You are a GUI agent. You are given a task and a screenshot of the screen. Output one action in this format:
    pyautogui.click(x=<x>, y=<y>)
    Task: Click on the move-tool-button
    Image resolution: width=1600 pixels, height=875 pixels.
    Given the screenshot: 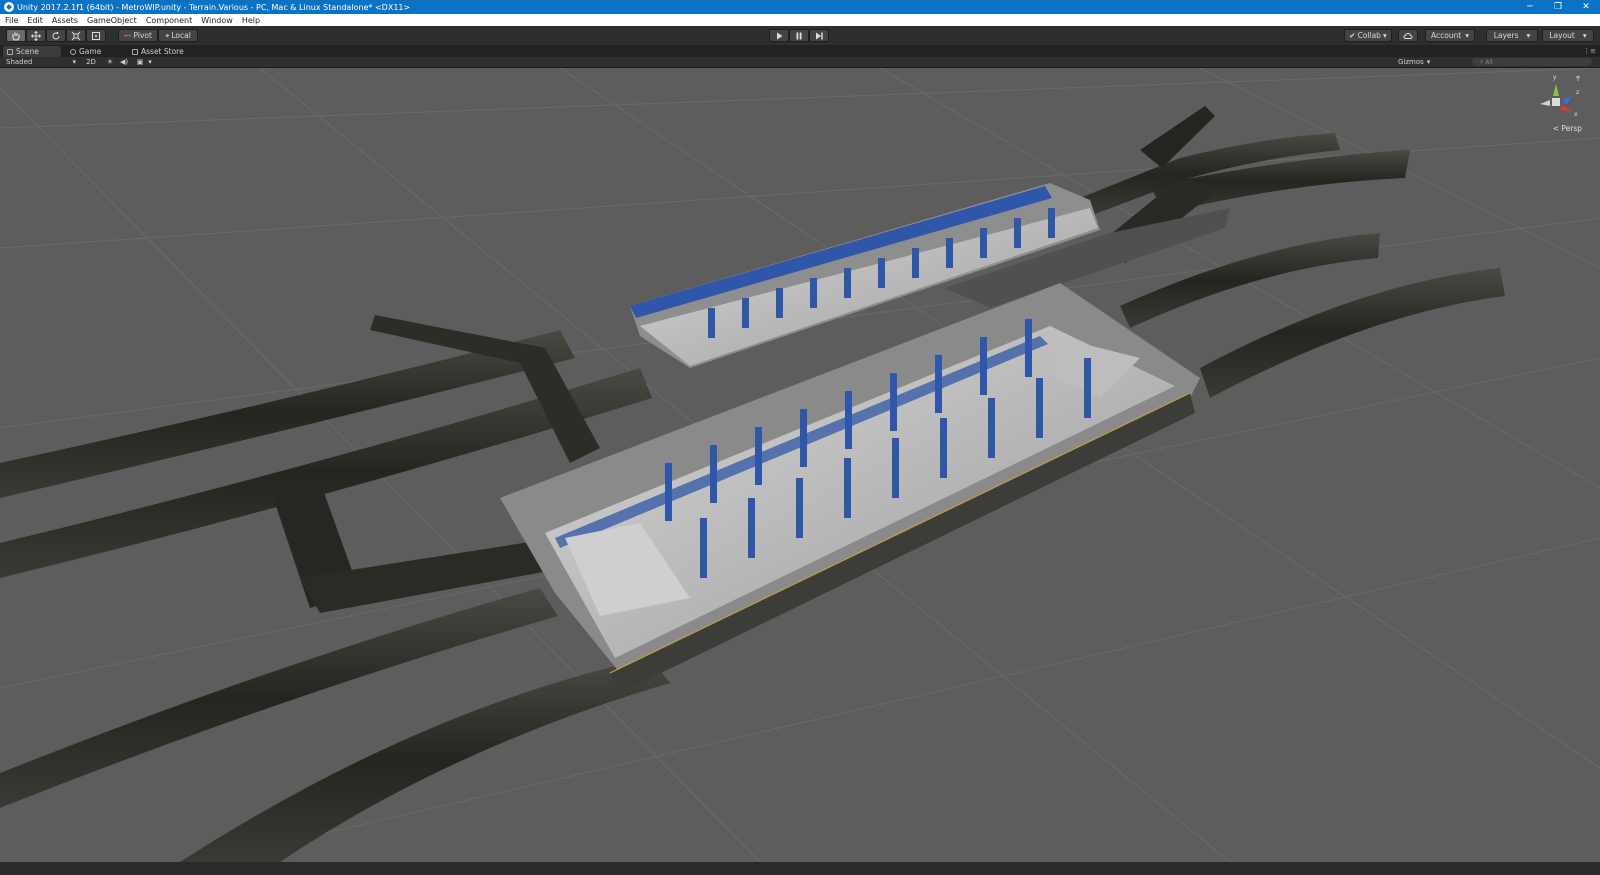 What is the action you would take?
    pyautogui.click(x=36, y=35)
    